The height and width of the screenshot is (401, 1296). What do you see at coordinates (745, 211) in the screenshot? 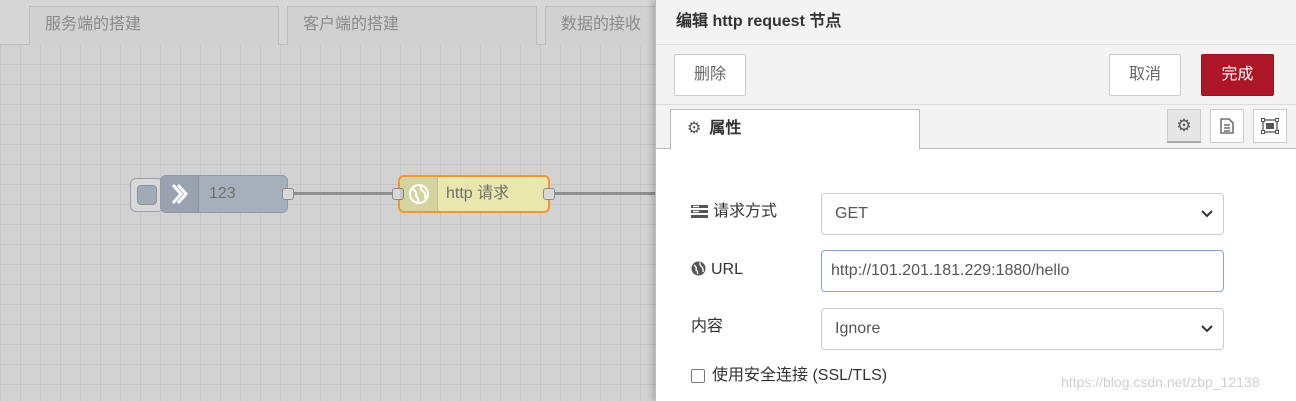
I see `method-label-text: 请求方式` at bounding box center [745, 211].